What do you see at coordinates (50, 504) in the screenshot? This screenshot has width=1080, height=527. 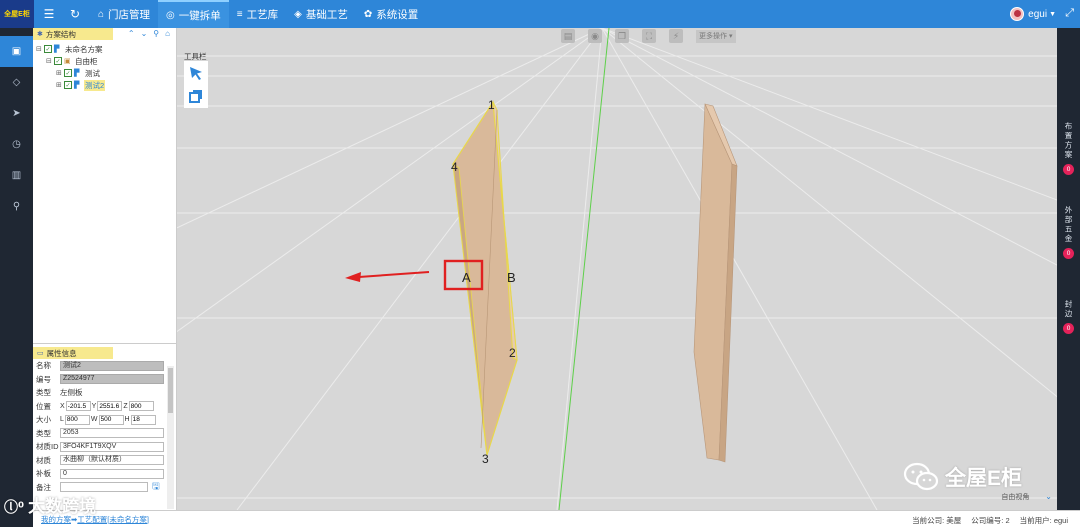 I see `watermark-left: ⓛ⁰ 大数跨境` at bounding box center [50, 504].